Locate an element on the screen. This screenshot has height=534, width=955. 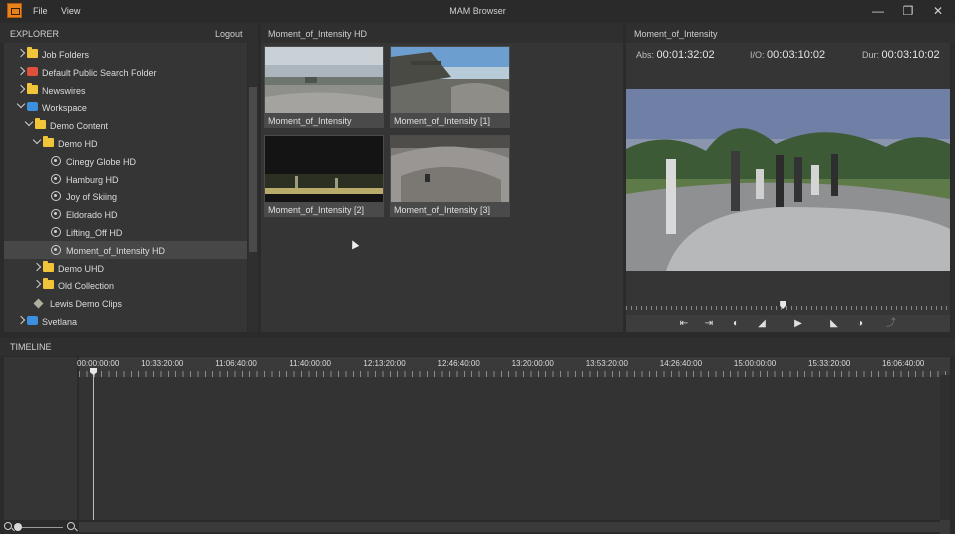
explorer-tree-item-label: Demo UHD is located at coordinates (81, 268).